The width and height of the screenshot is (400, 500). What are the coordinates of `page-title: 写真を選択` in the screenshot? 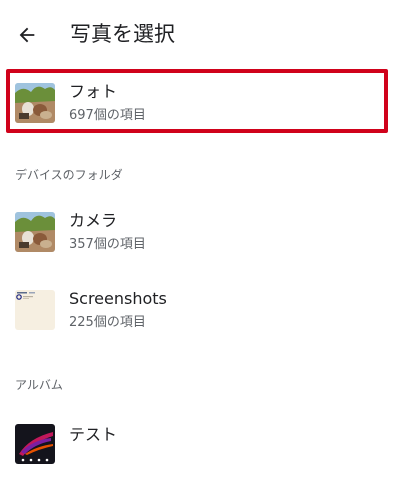 It's located at (122, 34).